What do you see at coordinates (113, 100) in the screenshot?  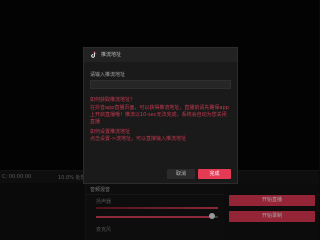 I see `howto-heading: 如何获取推流地址？` at bounding box center [113, 100].